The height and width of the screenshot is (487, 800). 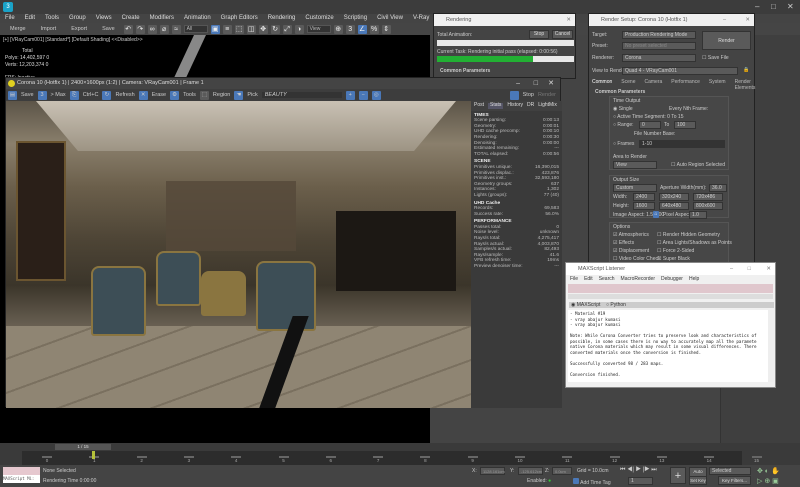 What do you see at coordinates (616, 305) in the screenshot?
I see `python-radio: ○ Python` at bounding box center [616, 305].